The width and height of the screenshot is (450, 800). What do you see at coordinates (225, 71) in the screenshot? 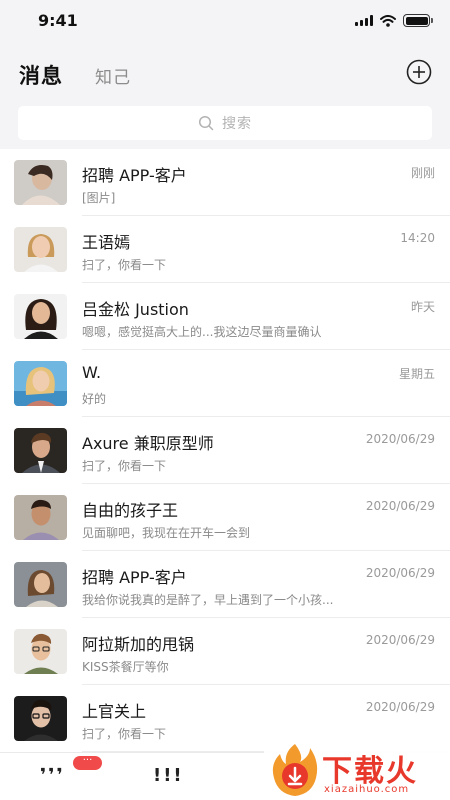
I see `header: 消息 知己` at bounding box center [225, 71].